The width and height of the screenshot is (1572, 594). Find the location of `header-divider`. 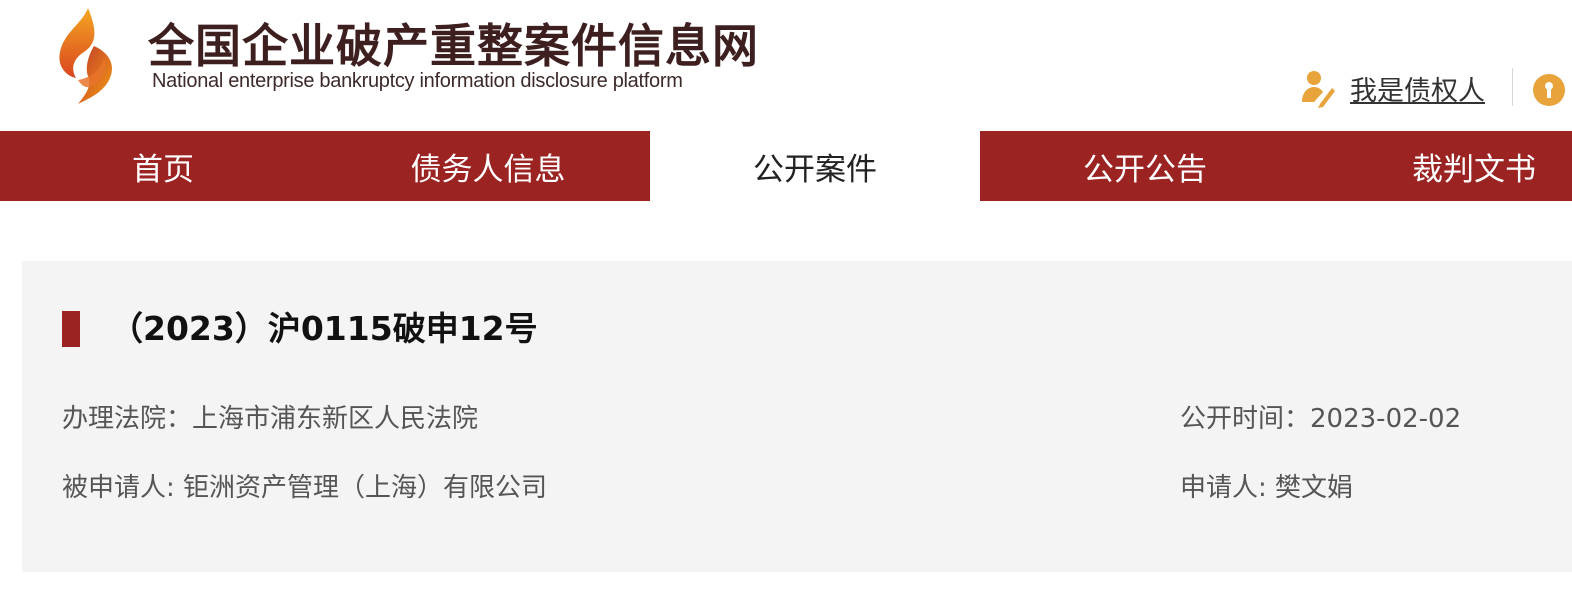

header-divider is located at coordinates (1512, 87).